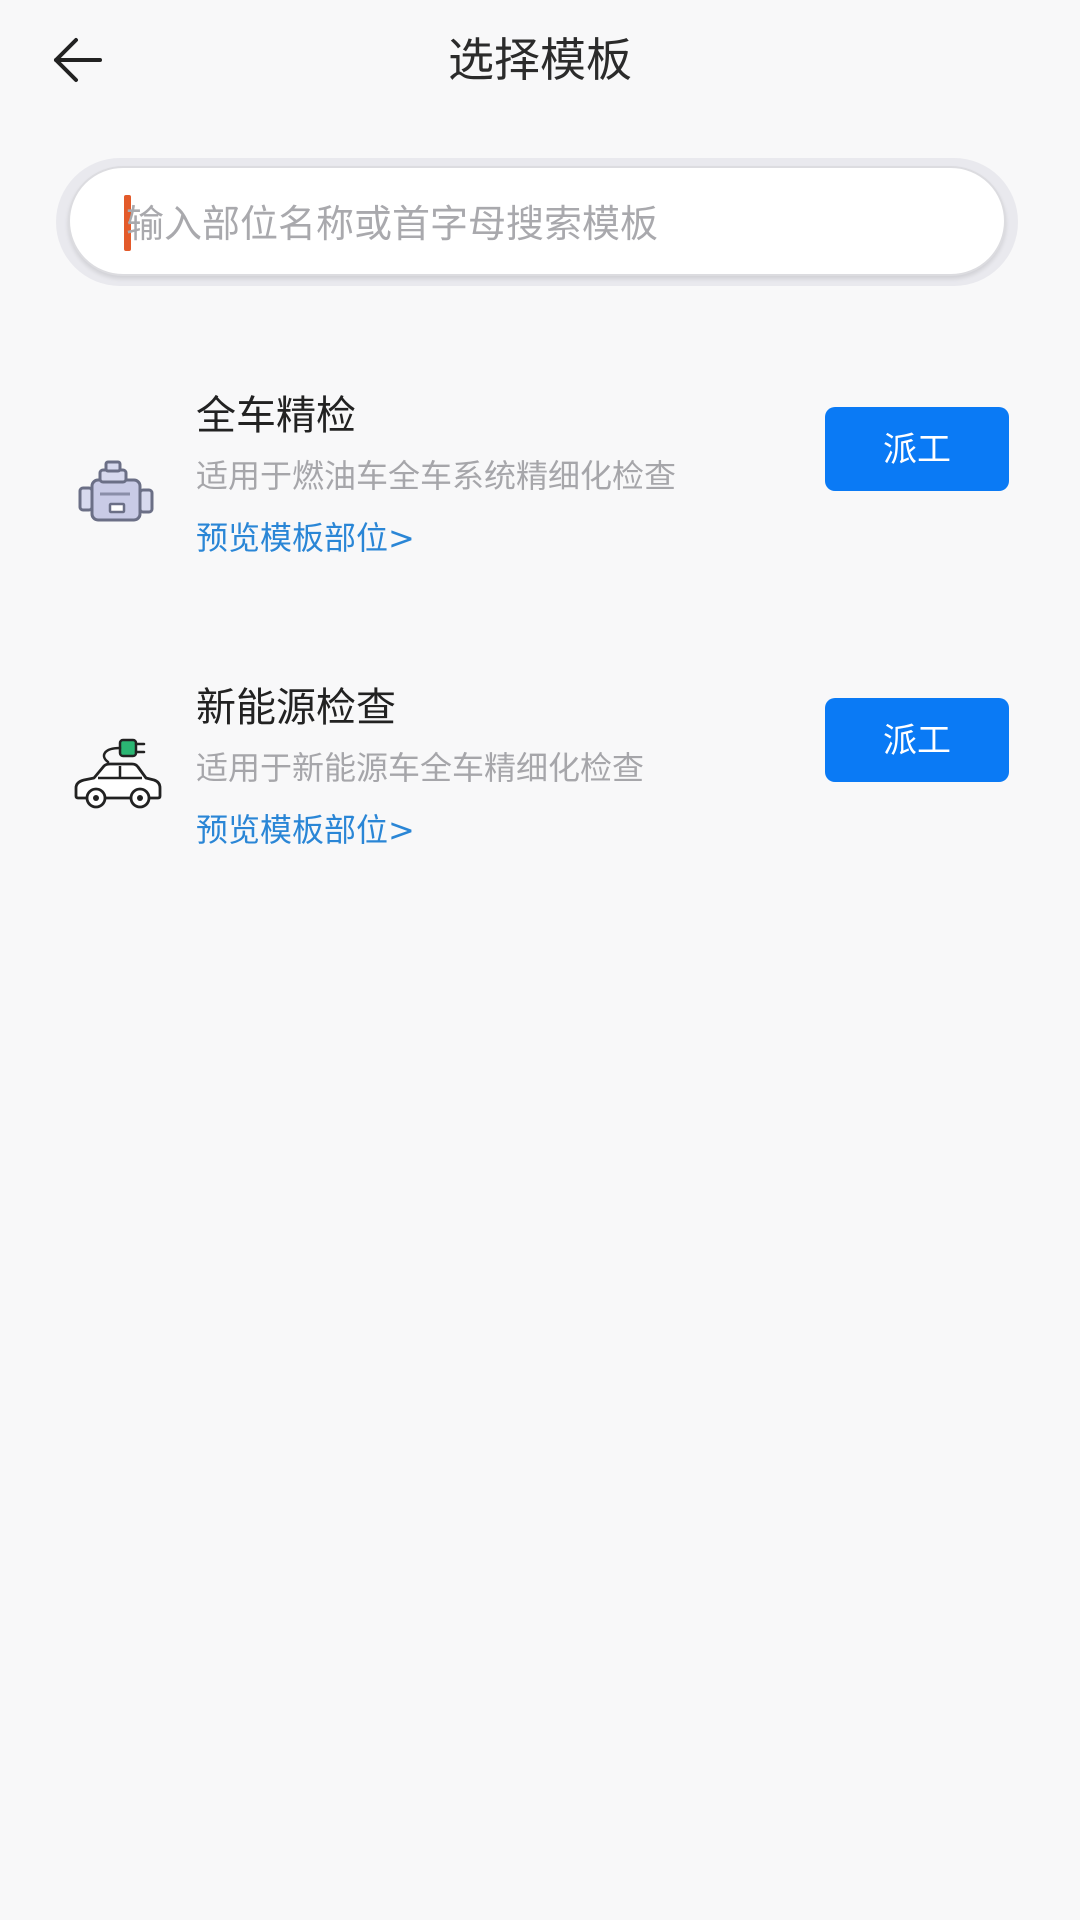  I want to click on engine-icon, so click(116, 491).